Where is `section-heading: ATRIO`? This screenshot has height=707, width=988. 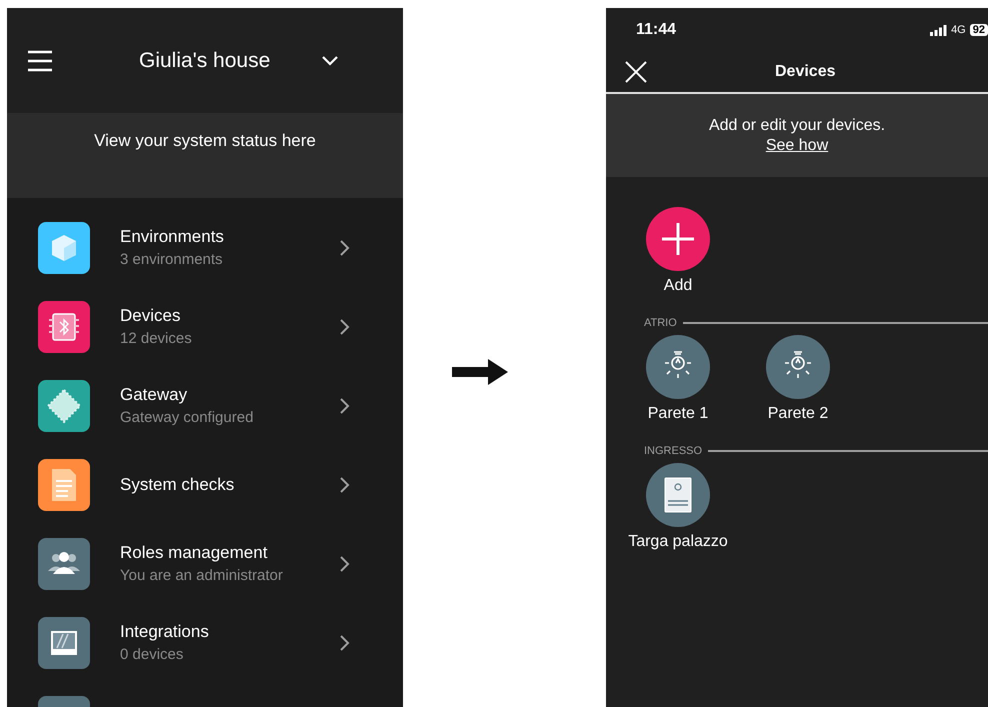 section-heading: ATRIO is located at coordinates (660, 323).